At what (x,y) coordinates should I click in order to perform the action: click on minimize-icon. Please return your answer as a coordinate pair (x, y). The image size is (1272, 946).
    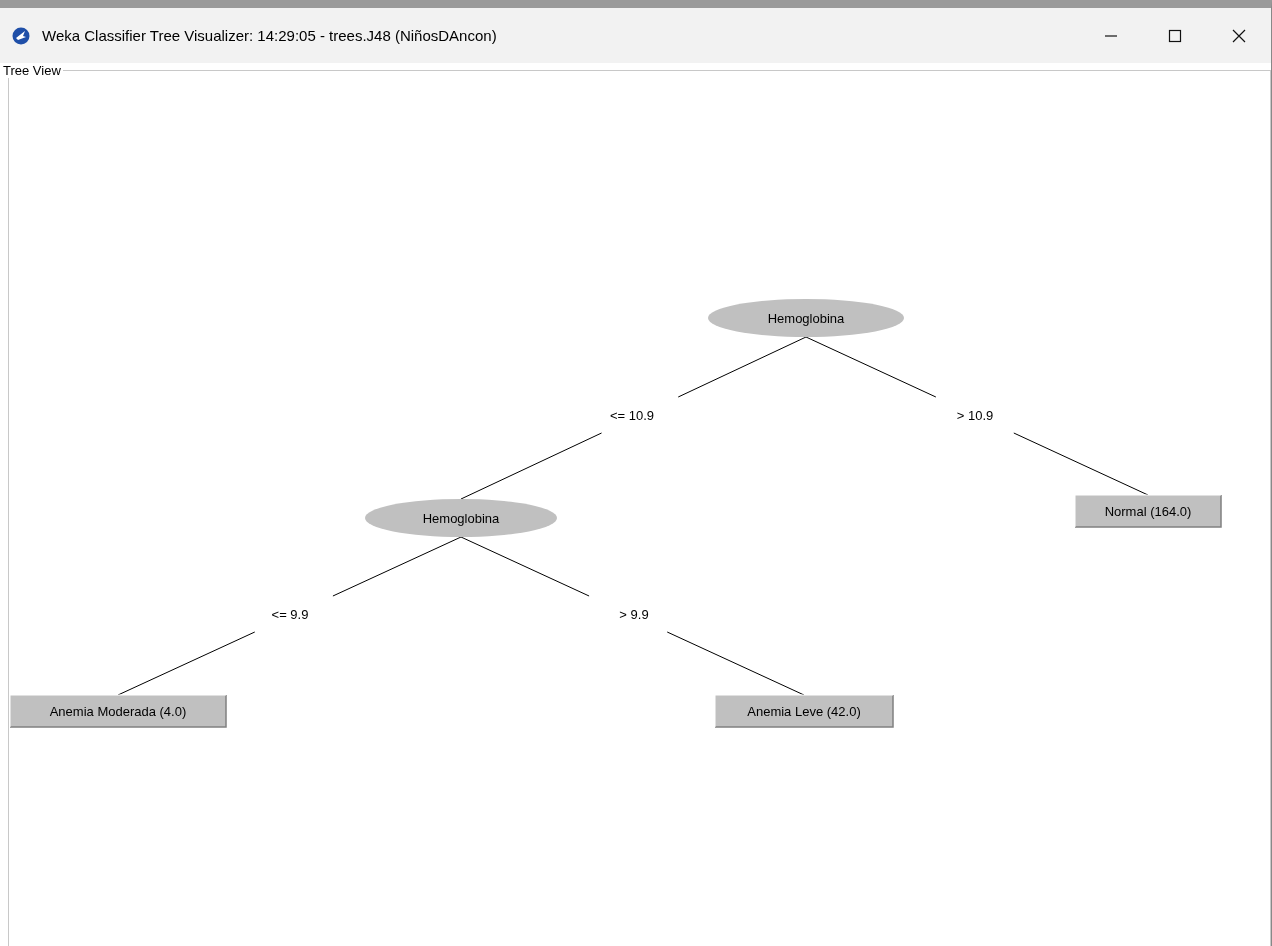
    Looking at the image, I should click on (1111, 35).